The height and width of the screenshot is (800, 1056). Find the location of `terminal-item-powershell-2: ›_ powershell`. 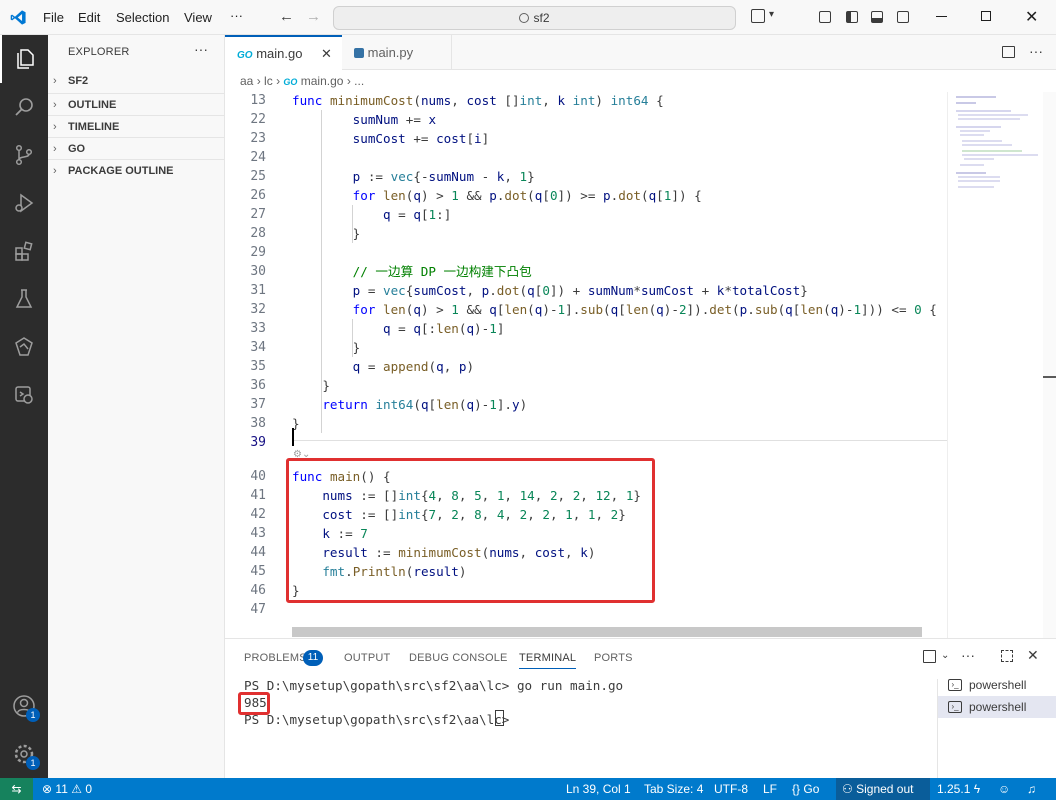

terminal-item-powershell-2: ›_ powershell is located at coordinates (997, 707).